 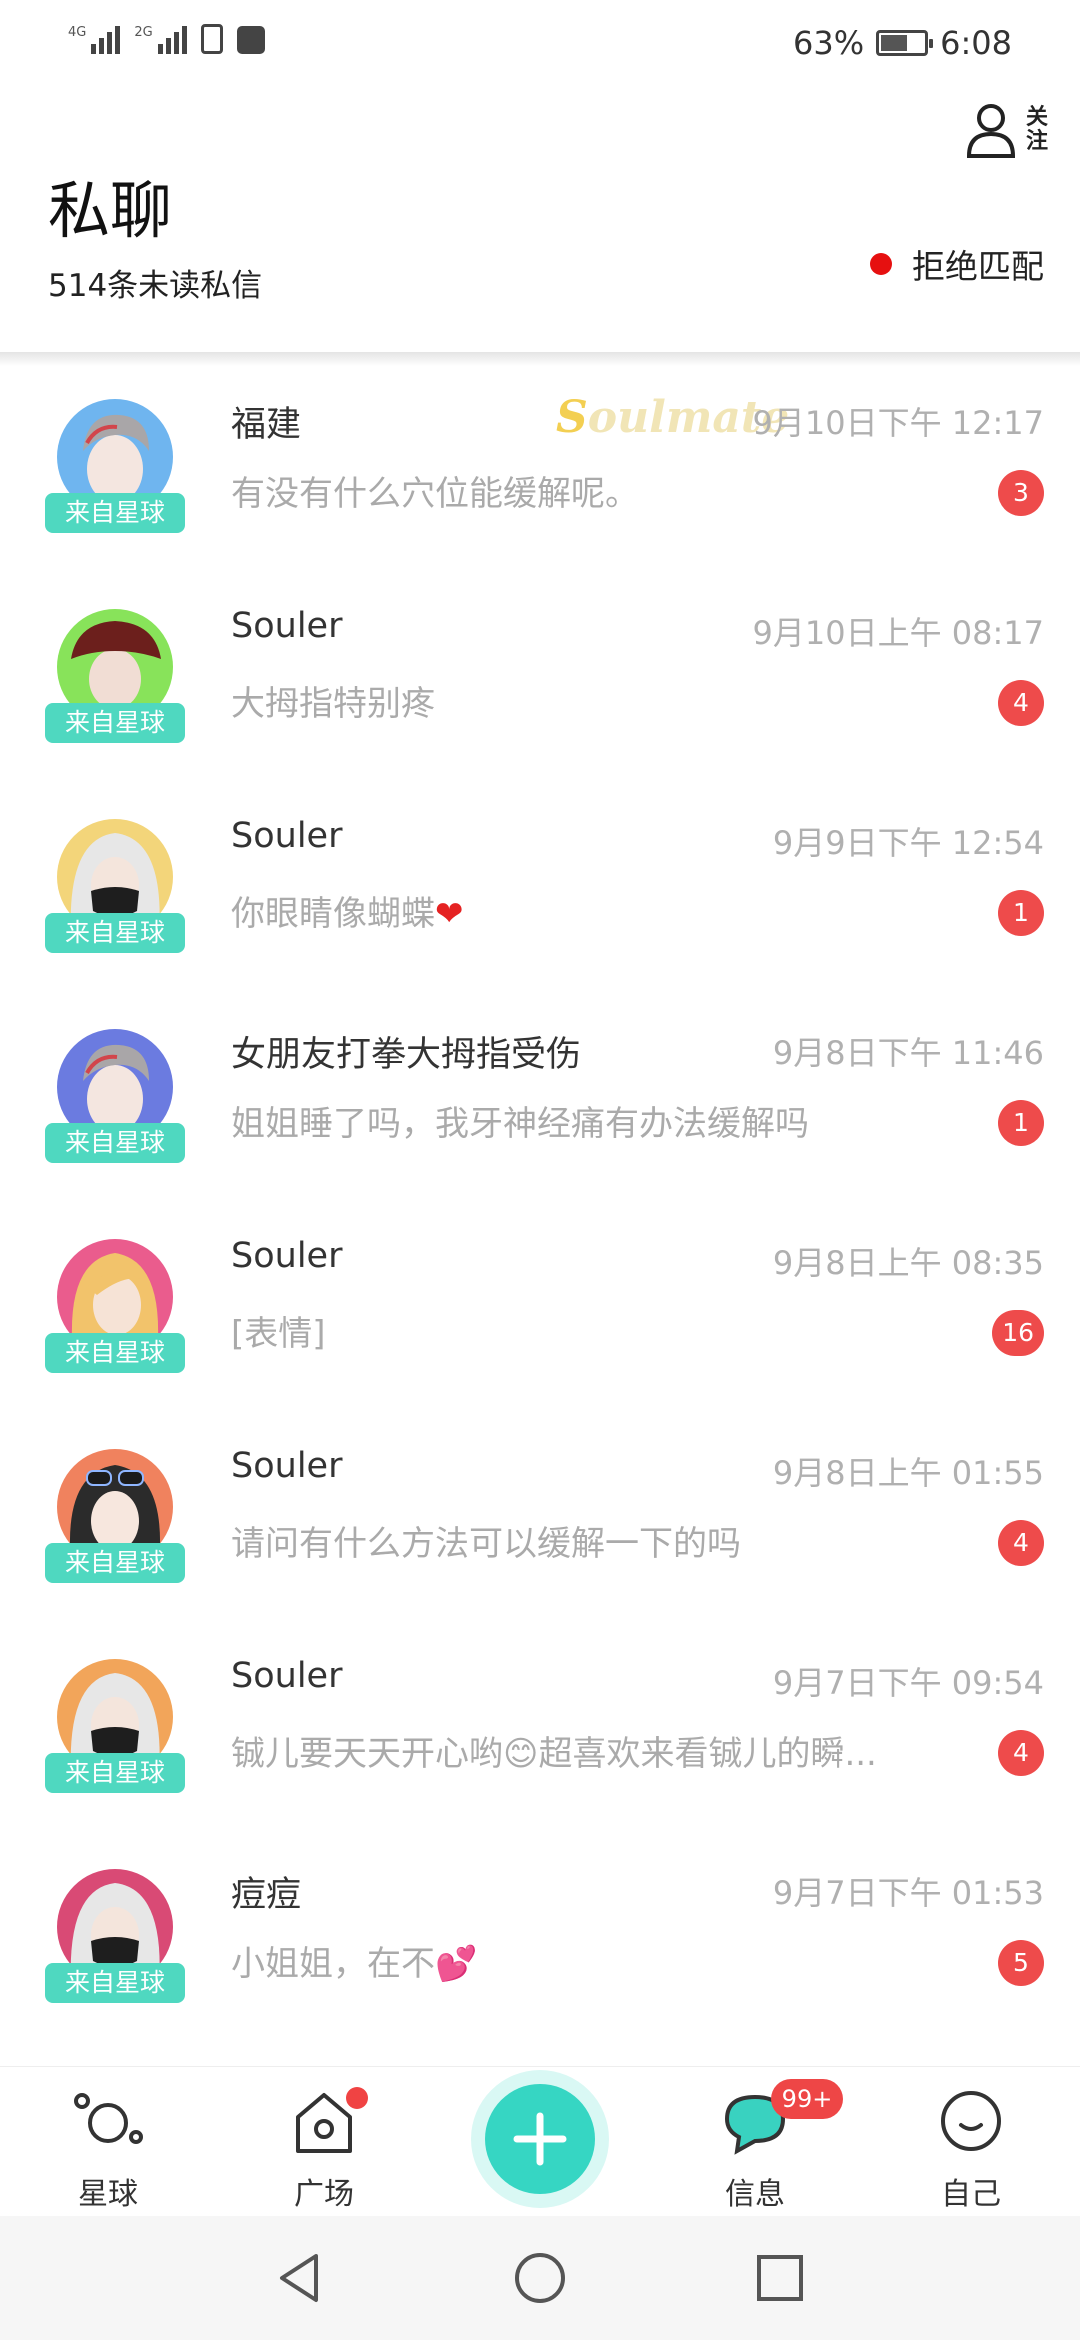 I want to click on notification-dot, so click(x=357, y=2098).